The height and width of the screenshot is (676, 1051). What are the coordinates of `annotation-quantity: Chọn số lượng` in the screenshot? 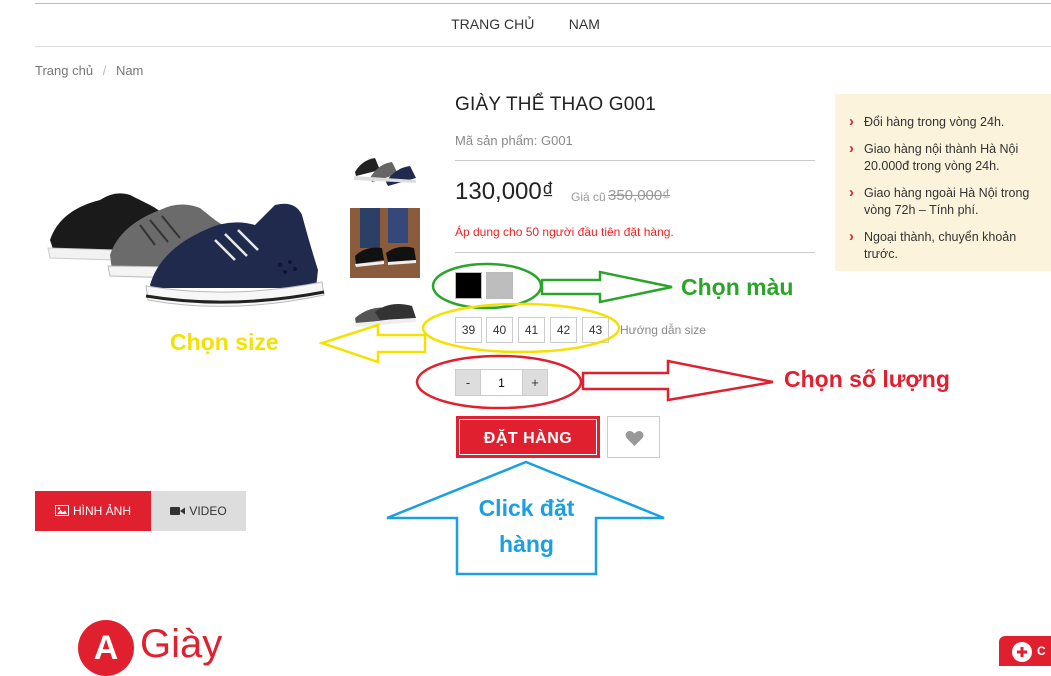 It's located at (867, 379).